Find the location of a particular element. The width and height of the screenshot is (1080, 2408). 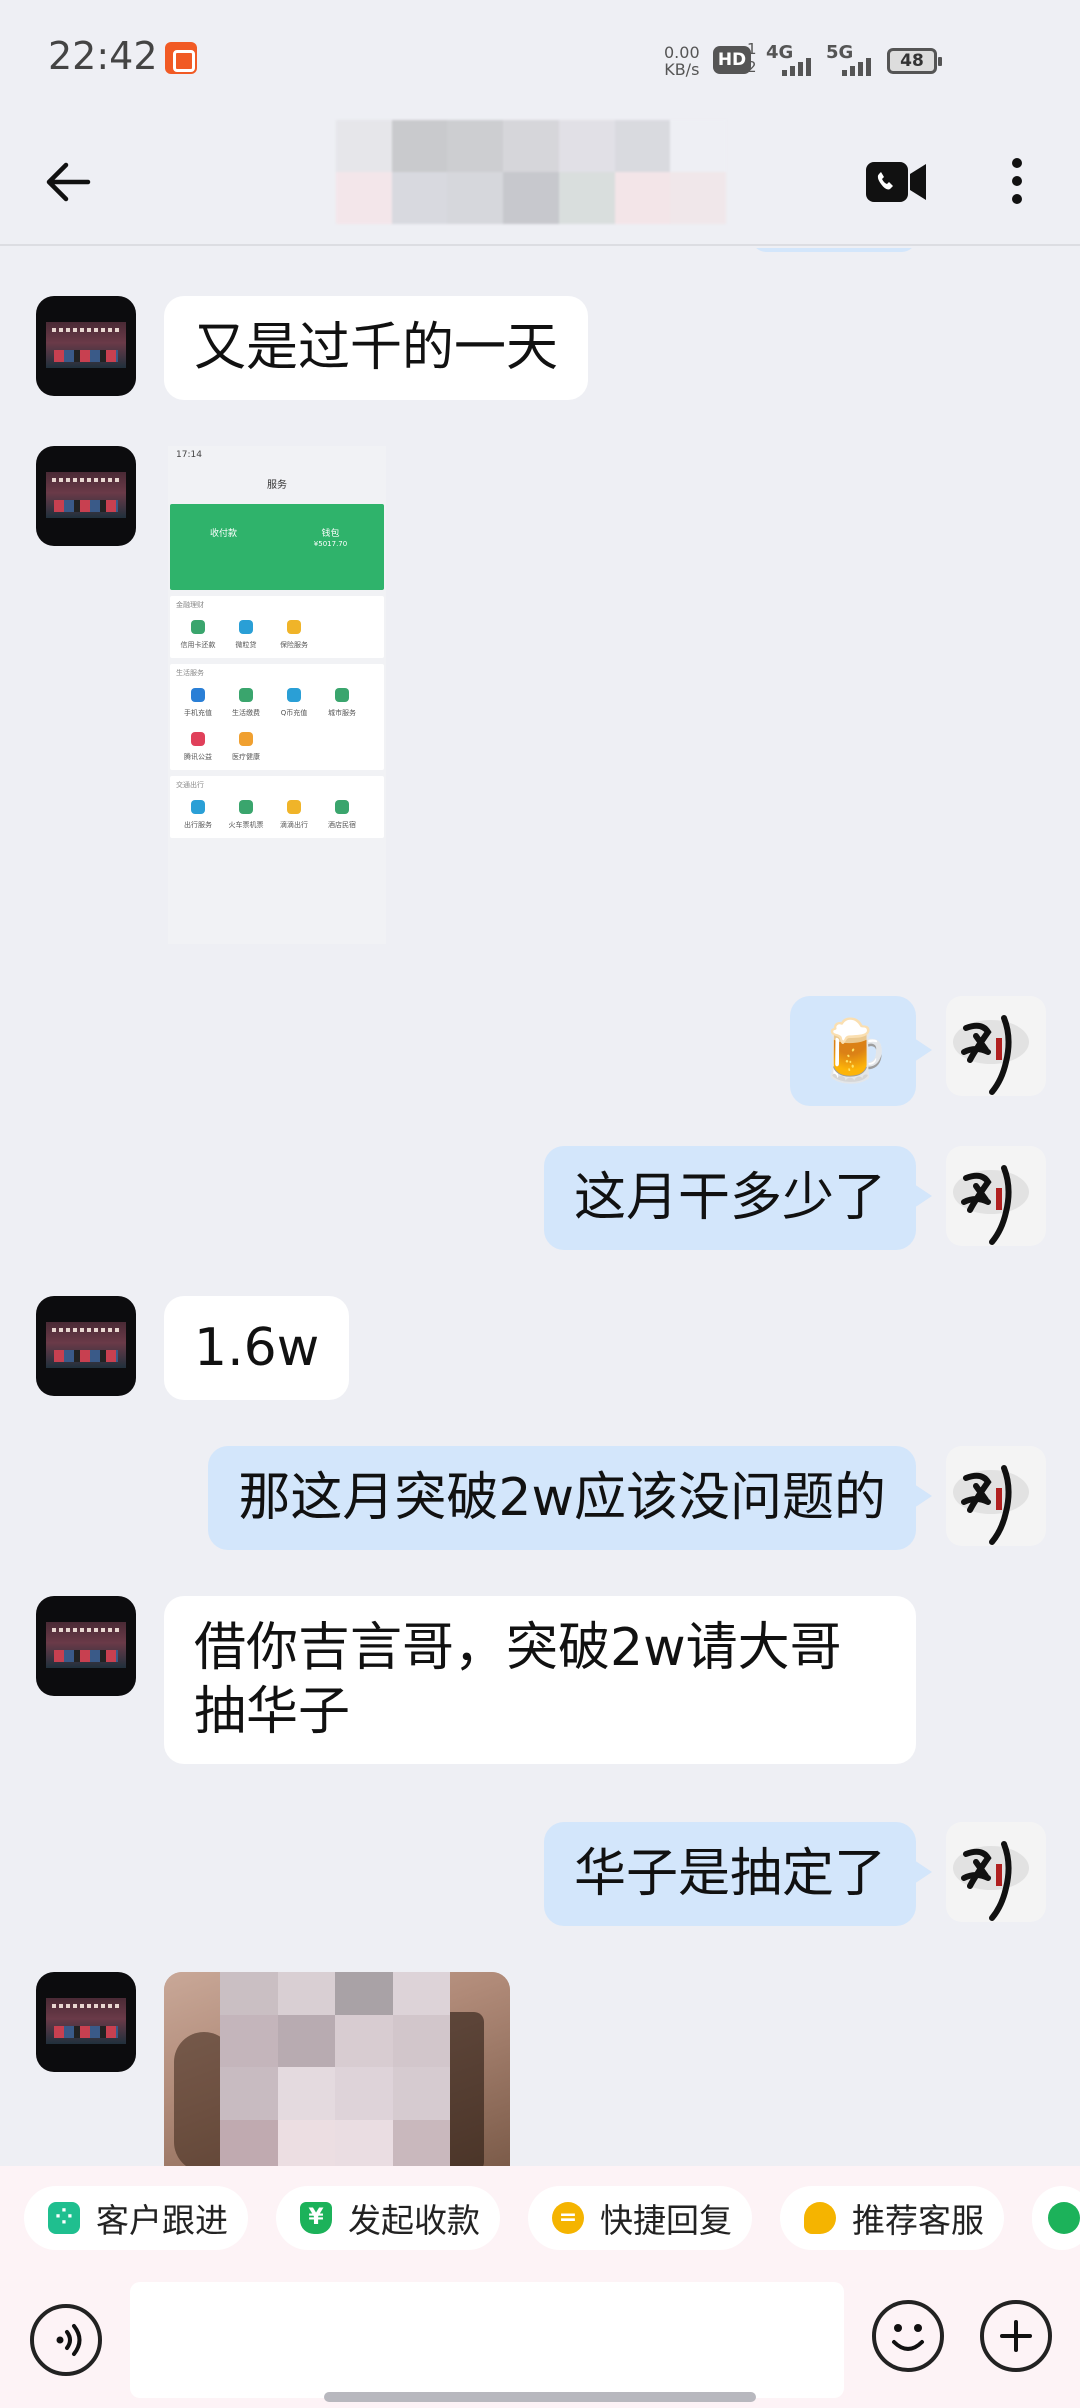

preview-item: 城市服务 is located at coordinates (342, 713).